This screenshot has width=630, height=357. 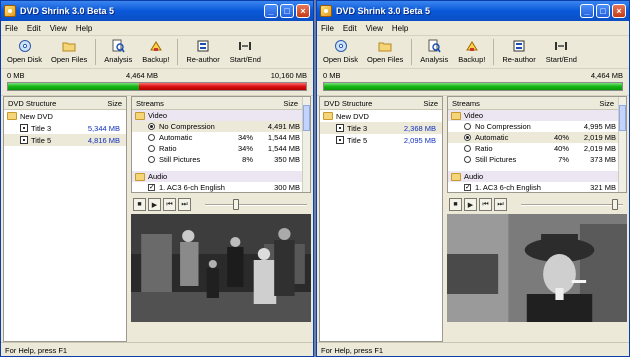 I want to click on compression-option: No Compression 4,995 MB, so click(x=537, y=126).